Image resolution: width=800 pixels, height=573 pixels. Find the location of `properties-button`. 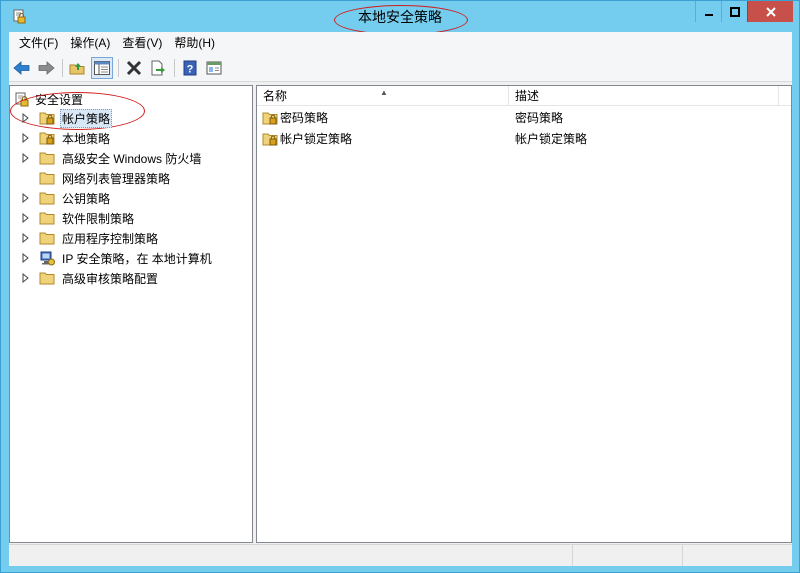

properties-button is located at coordinates (214, 68).